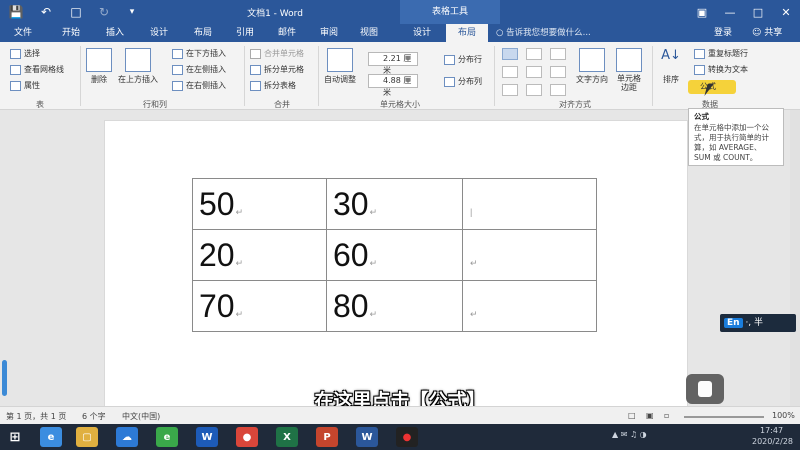 This screenshot has height=450, width=800. I want to click on folder-icon: ▢, so click(87, 437).